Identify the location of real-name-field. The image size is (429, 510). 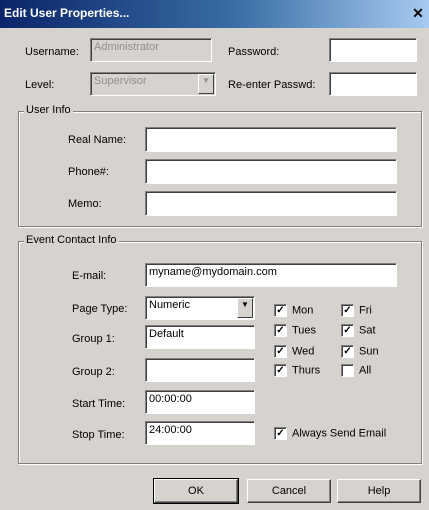
(271, 139).